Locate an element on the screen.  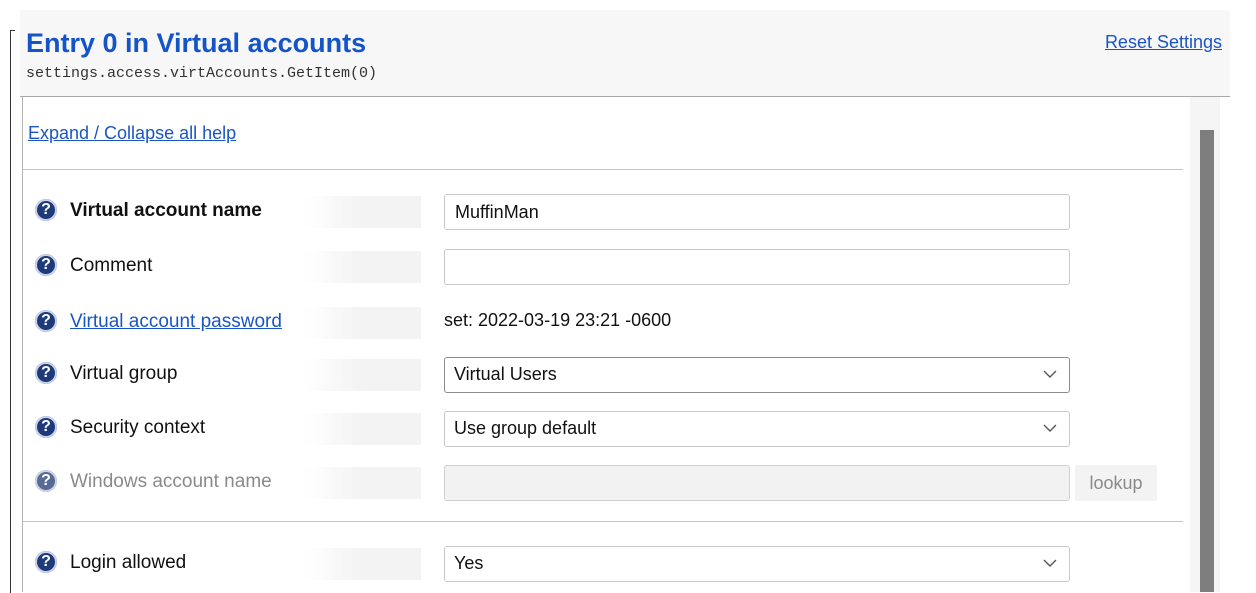
field-label-area: ? Virtual account password is located at coordinates (226, 323).